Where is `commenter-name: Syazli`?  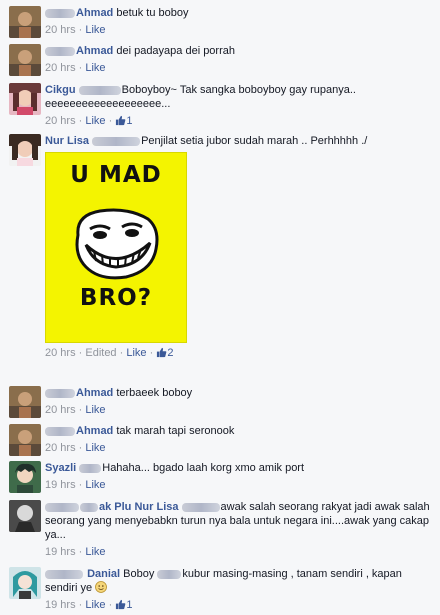
commenter-name: Syazli is located at coordinates (60, 468).